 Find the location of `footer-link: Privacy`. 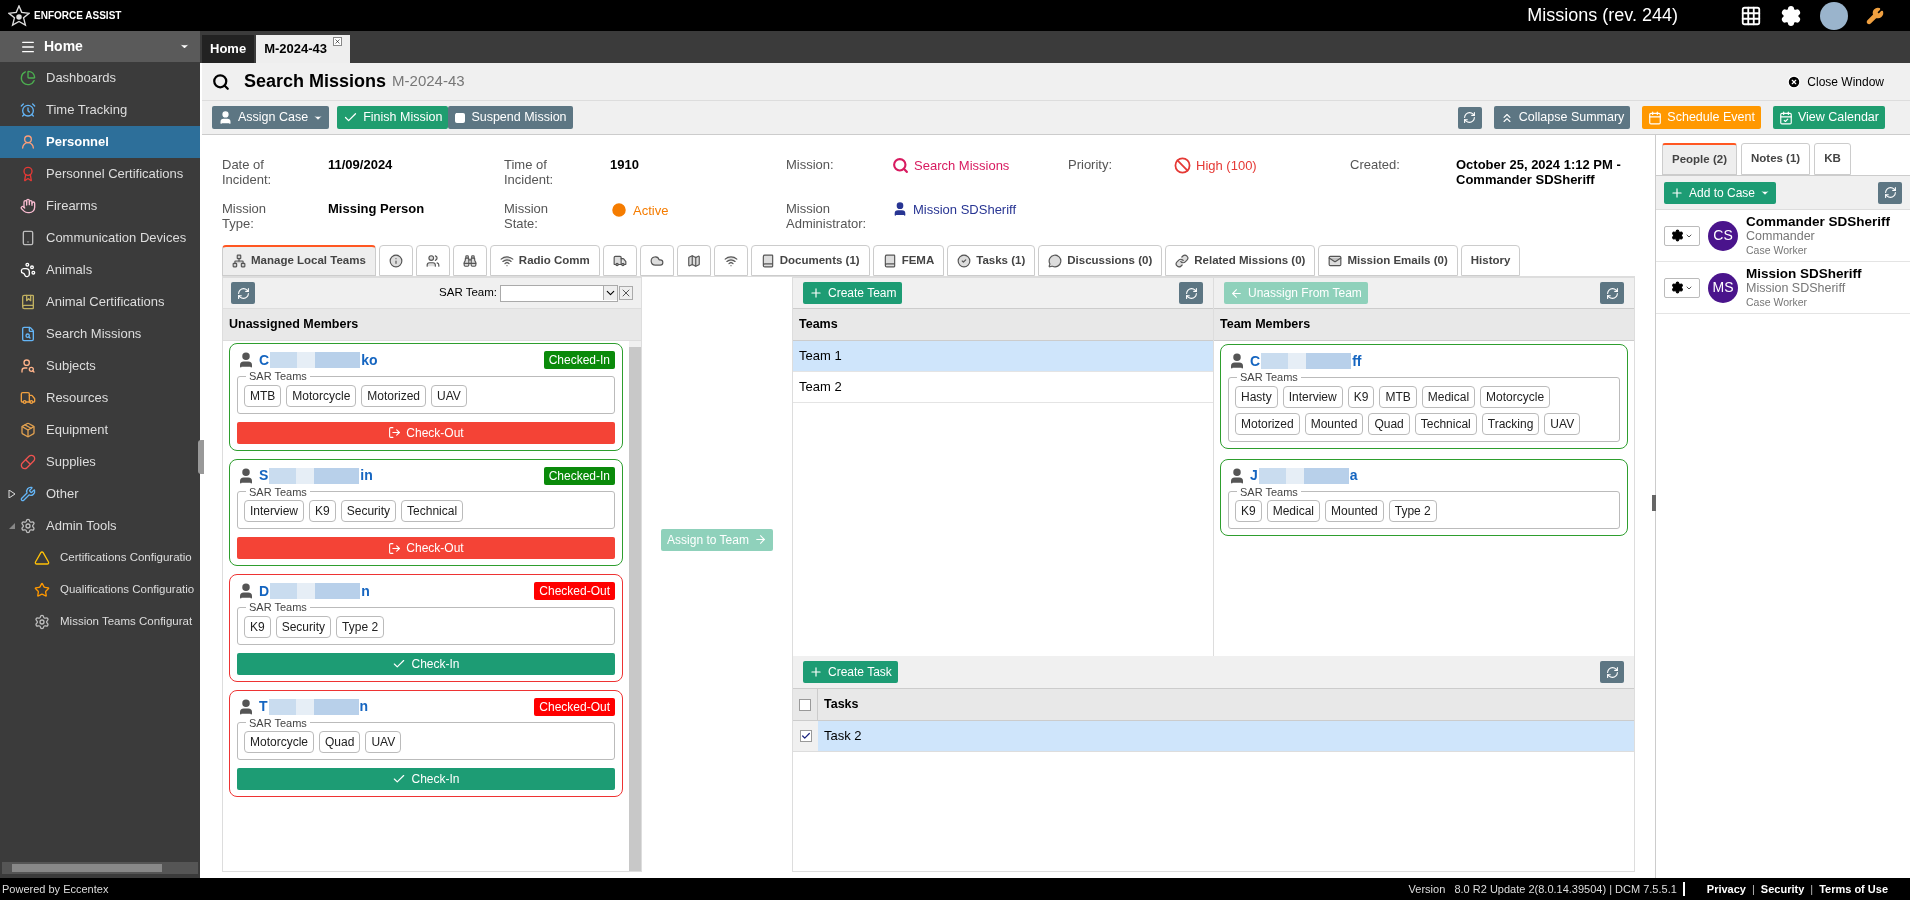

footer-link: Privacy is located at coordinates (1726, 889).